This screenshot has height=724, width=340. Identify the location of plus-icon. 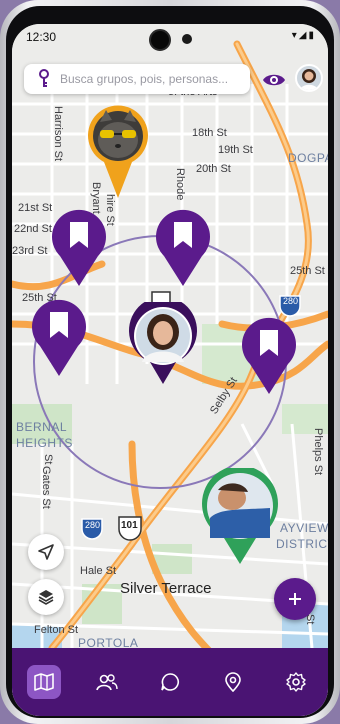
(295, 599).